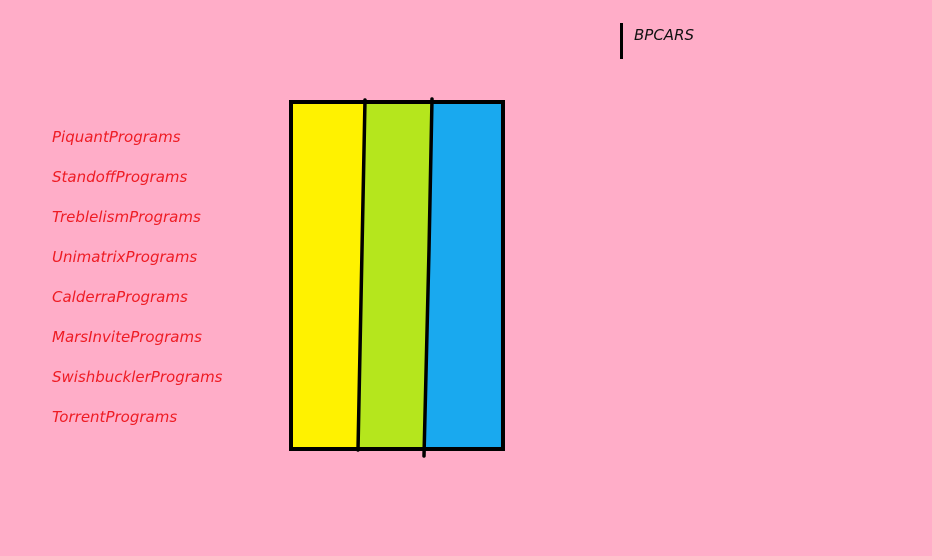 The width and height of the screenshot is (932, 556). What do you see at coordinates (463, 275) in the screenshot?
I see `blue-stripe` at bounding box center [463, 275].